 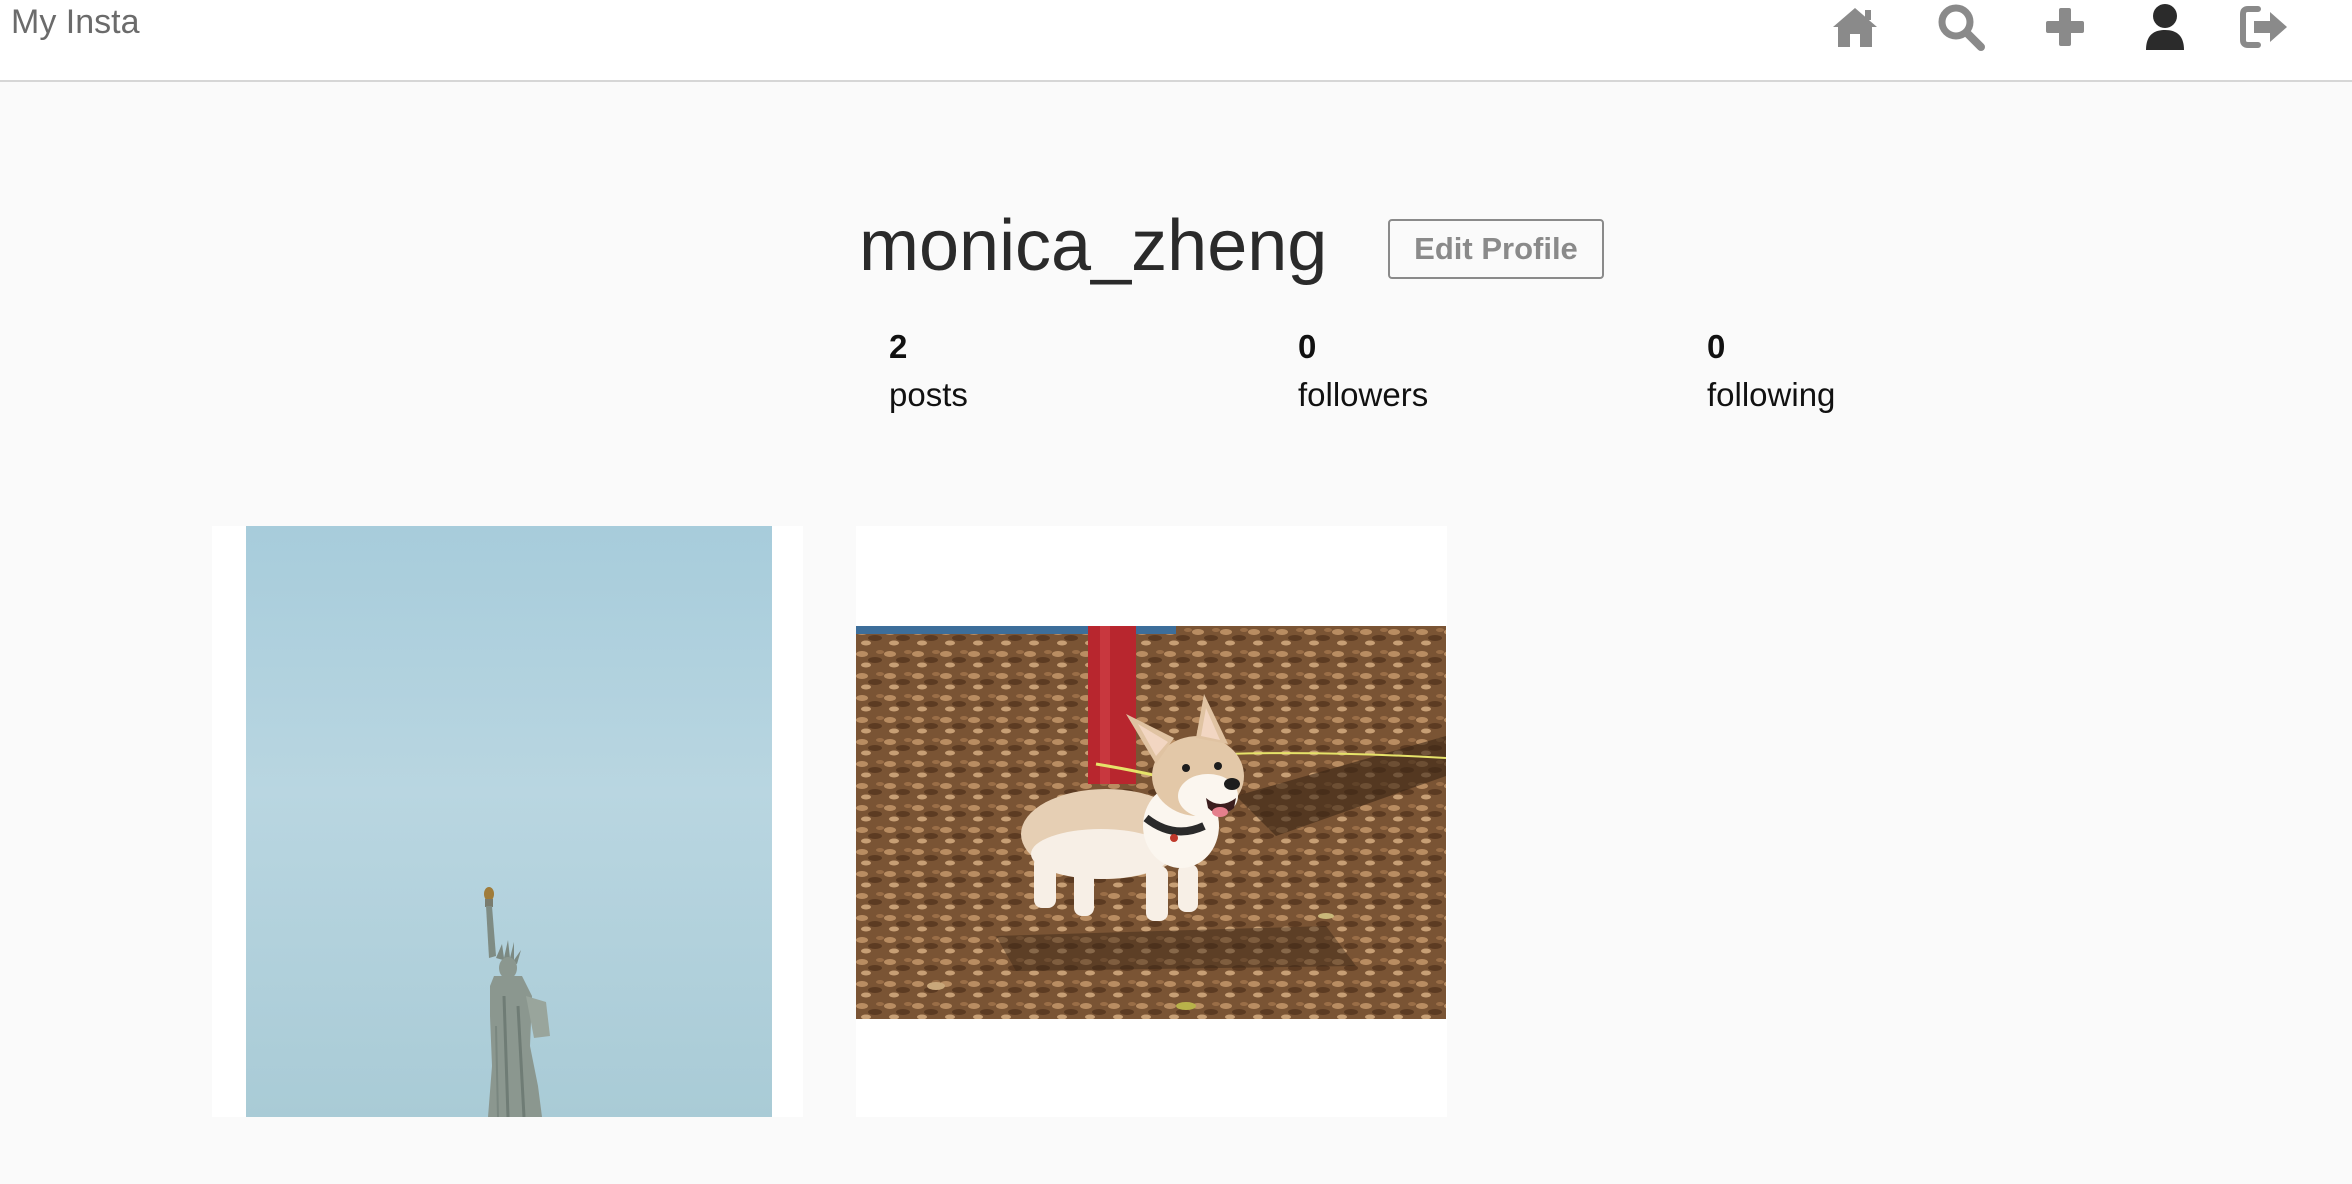 What do you see at coordinates (1176, 41) in the screenshot?
I see `top-navbar: My Insta` at bounding box center [1176, 41].